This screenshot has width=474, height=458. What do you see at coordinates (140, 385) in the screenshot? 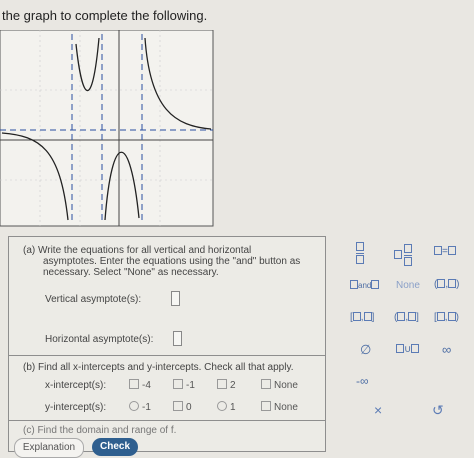
I see `x-intercept-option-neg4: -4` at bounding box center [140, 385].